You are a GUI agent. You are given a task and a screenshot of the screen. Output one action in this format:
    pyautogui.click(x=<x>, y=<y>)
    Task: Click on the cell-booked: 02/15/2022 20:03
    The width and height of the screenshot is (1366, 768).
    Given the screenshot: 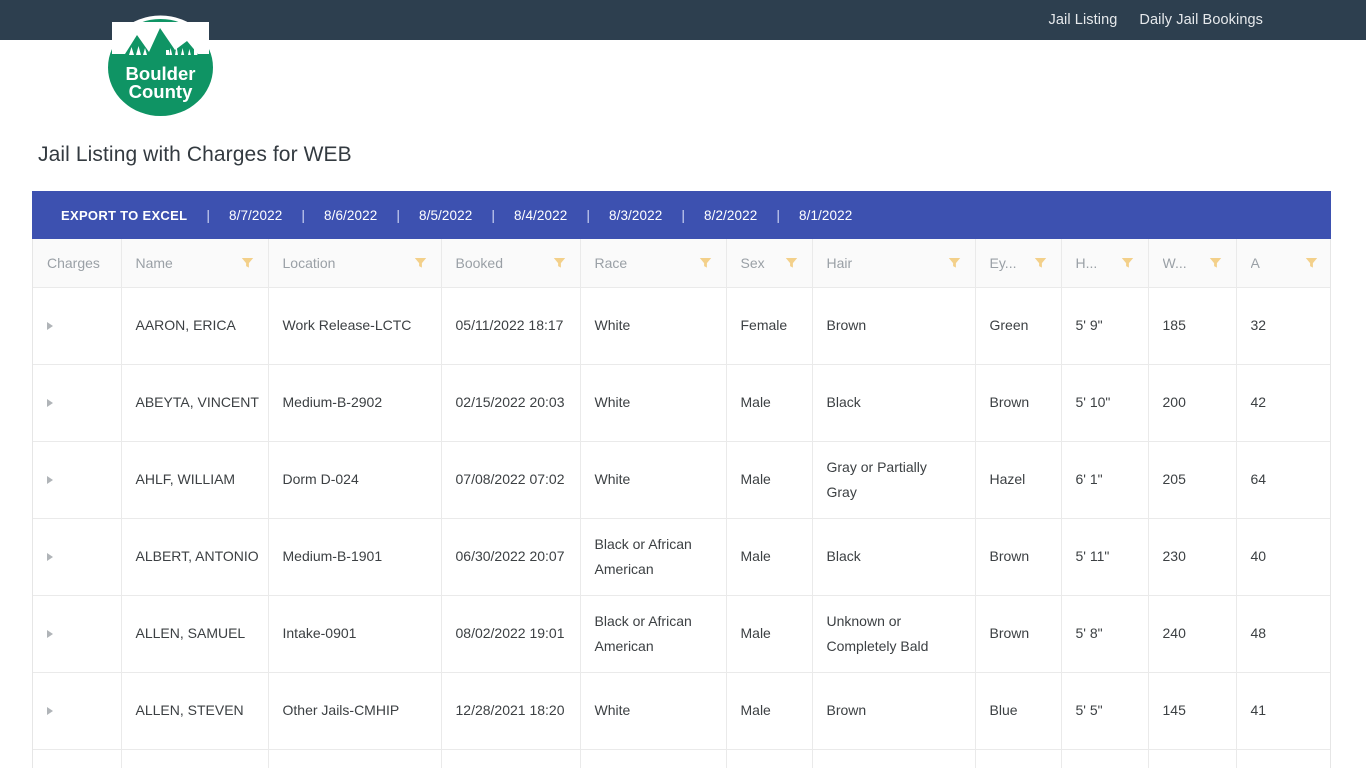 What is the action you would take?
    pyautogui.click(x=511, y=403)
    